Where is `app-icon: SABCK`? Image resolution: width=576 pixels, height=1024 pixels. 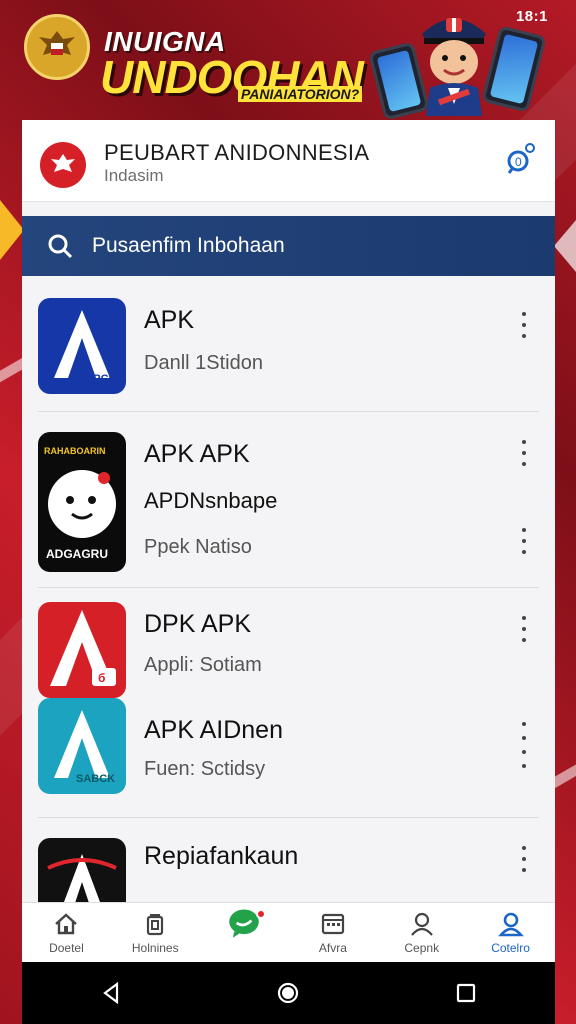 app-icon: SABCK is located at coordinates (82, 746).